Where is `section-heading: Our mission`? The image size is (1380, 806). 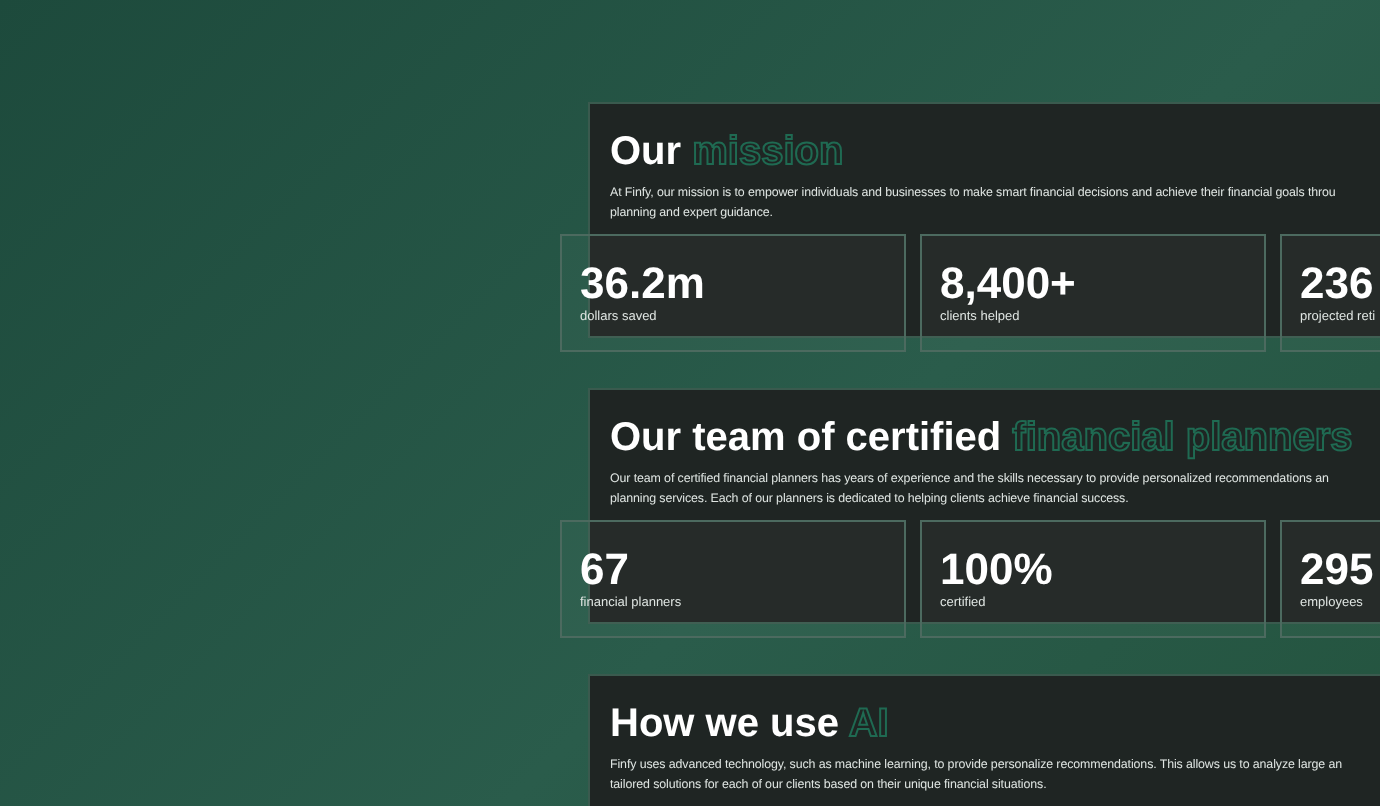 section-heading: Our mission is located at coordinates (727, 152).